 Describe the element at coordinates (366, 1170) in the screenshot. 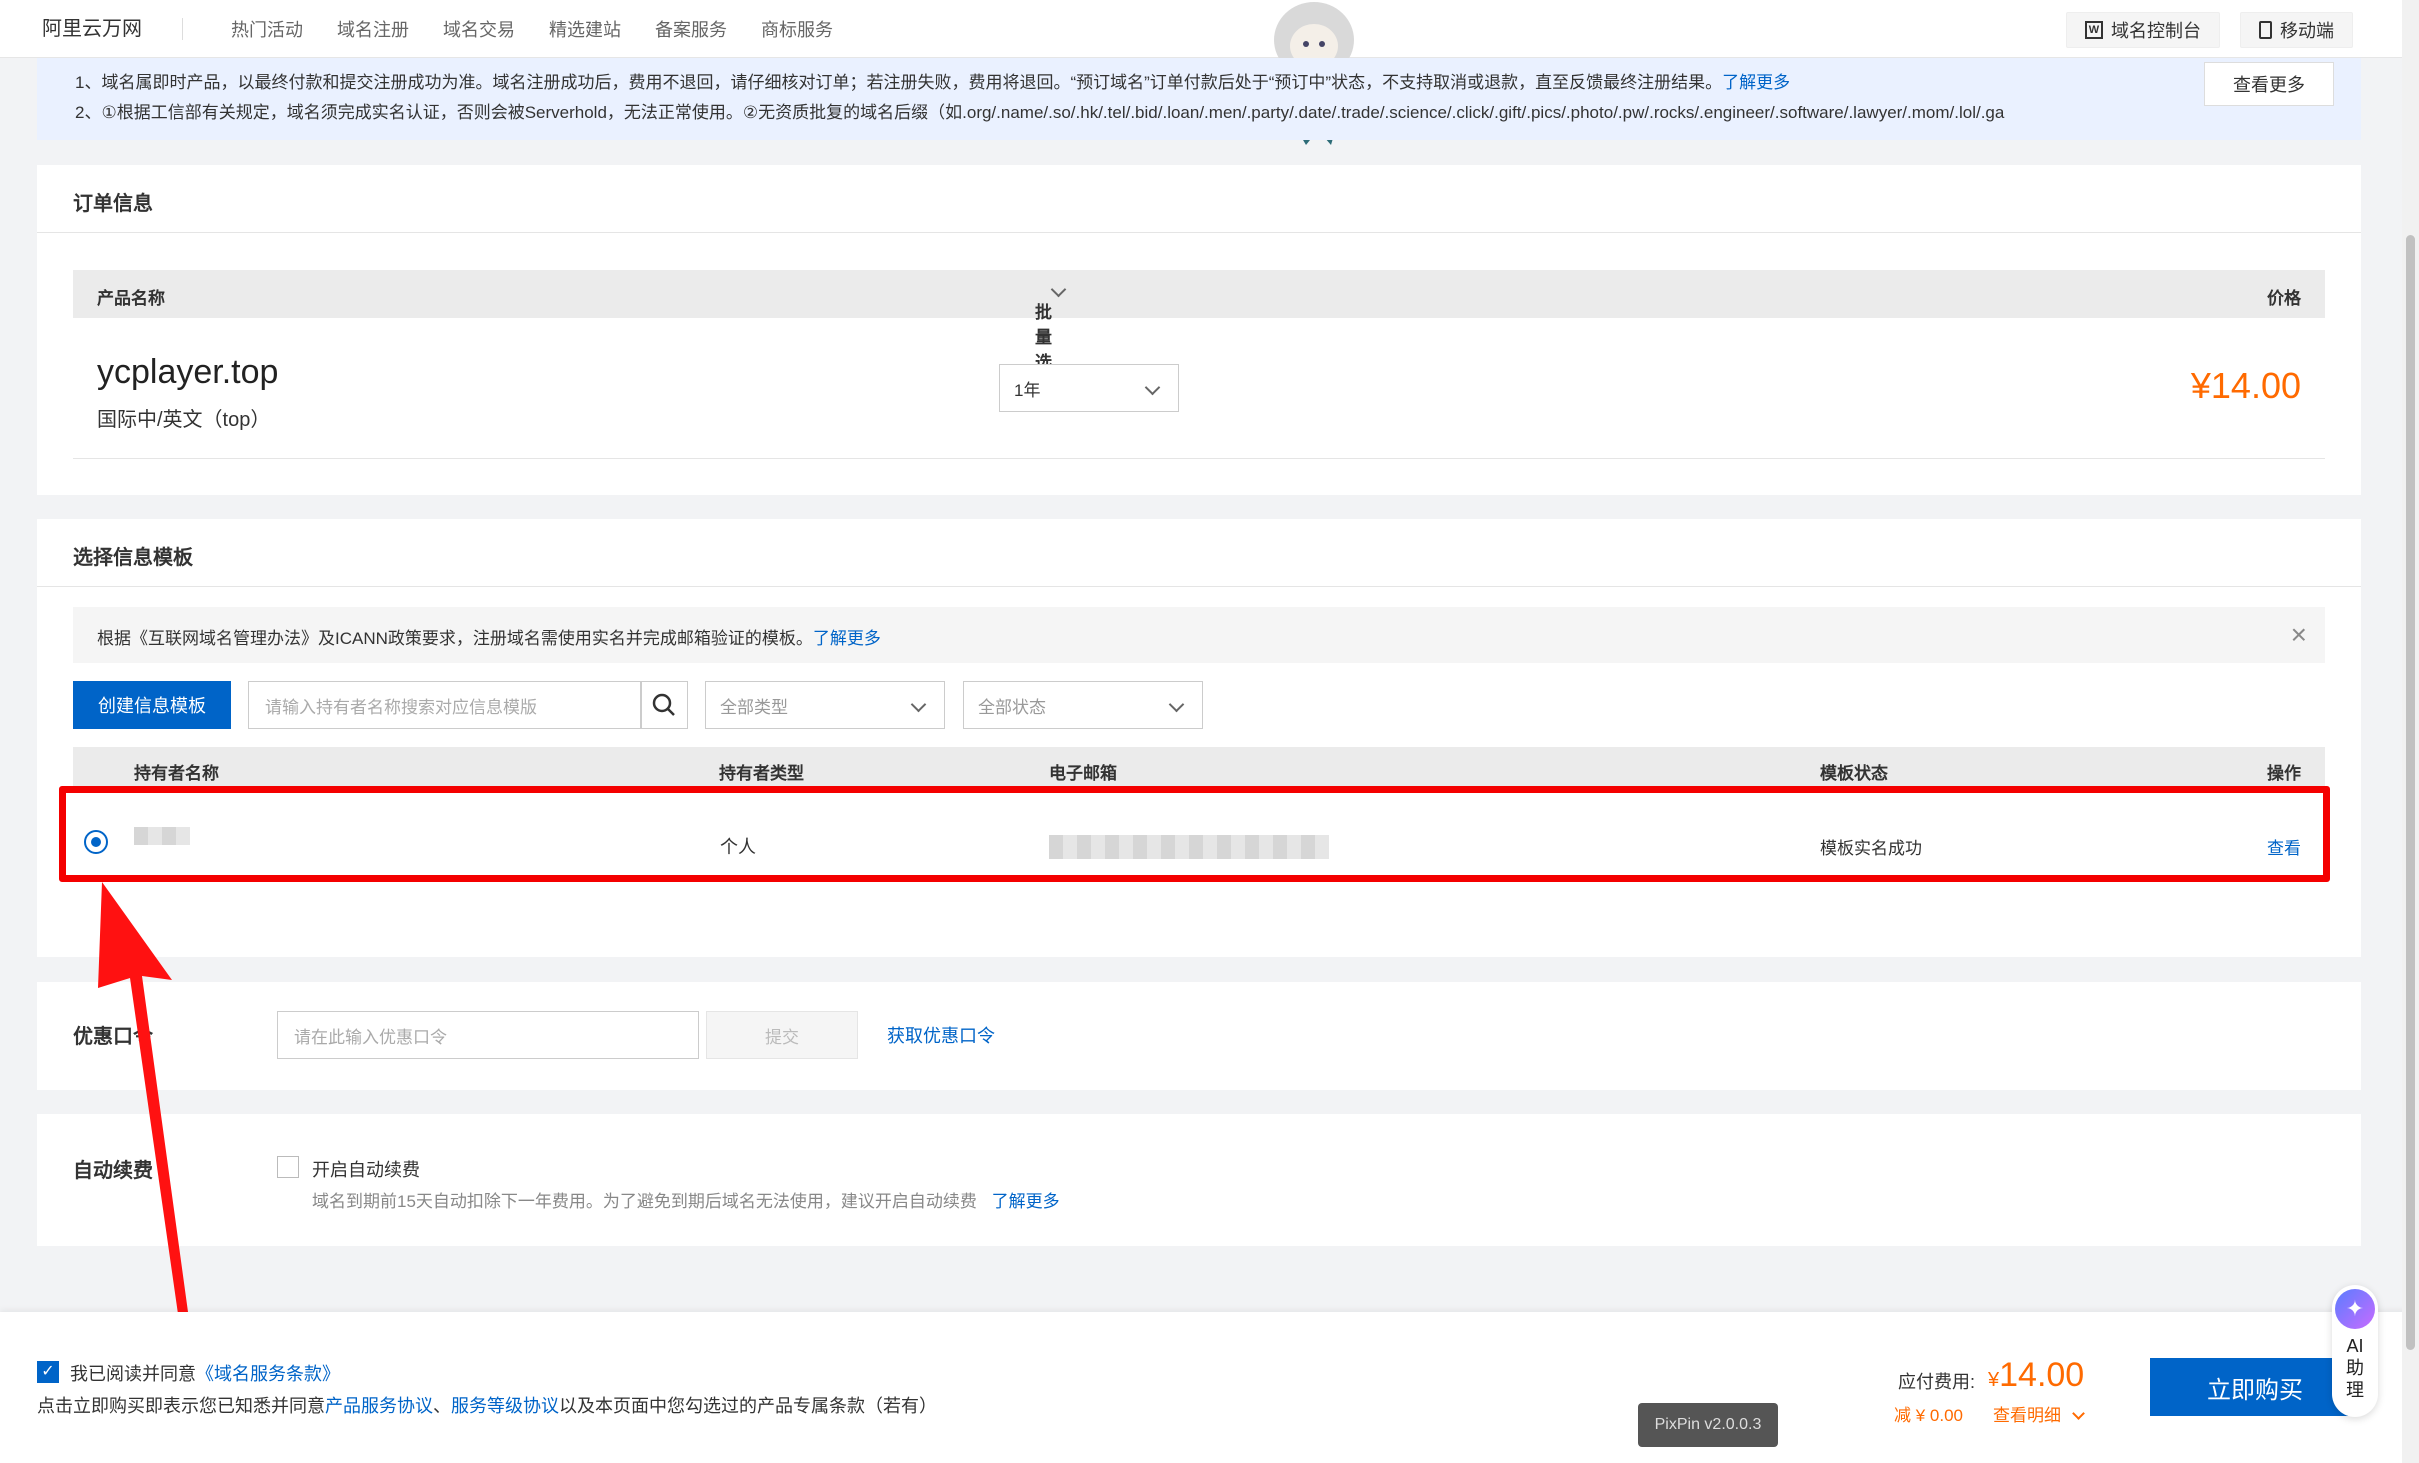

I see `auto-renew-option: 开启自动续费` at that location.